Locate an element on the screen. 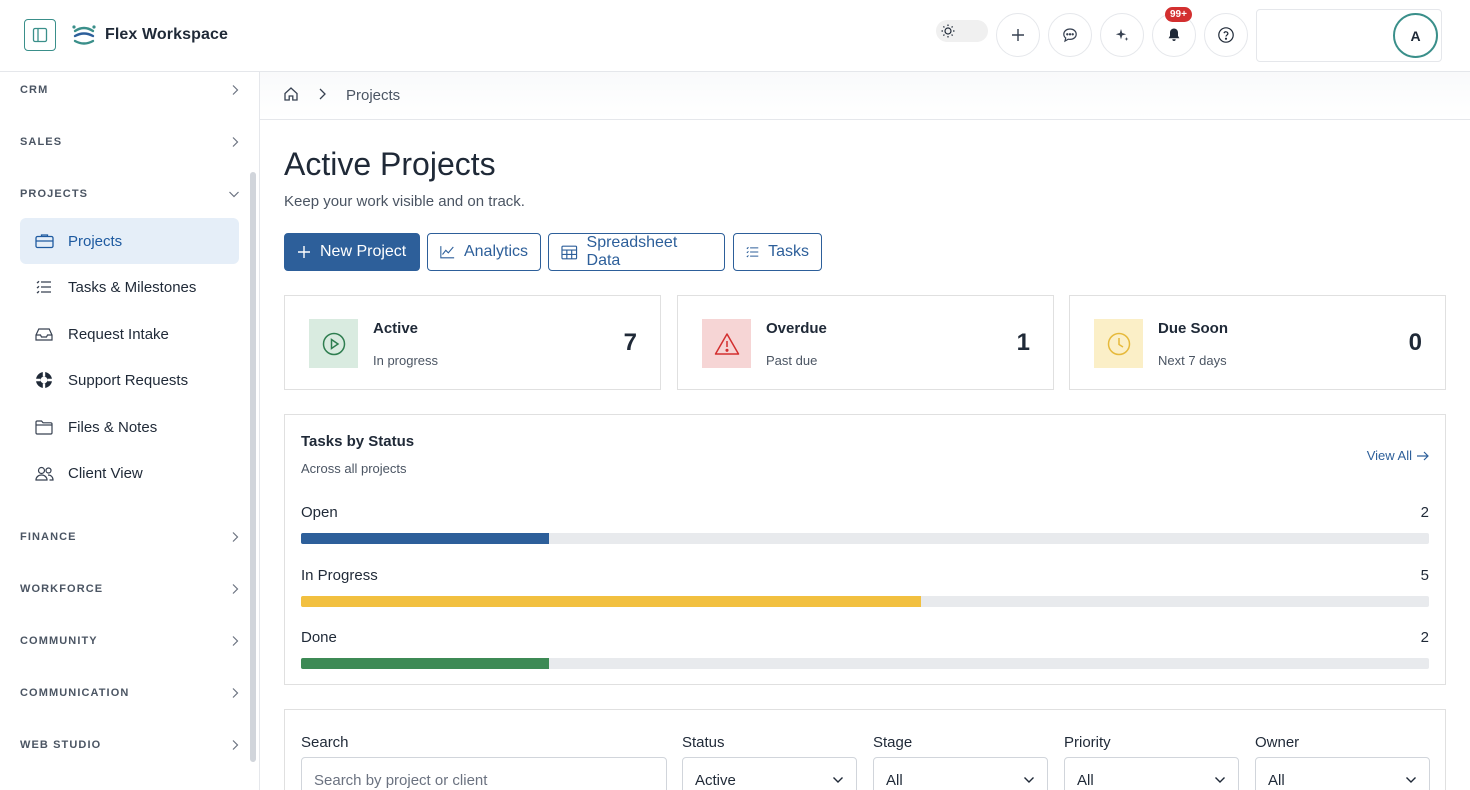 This screenshot has height=790, width=1470. tasks-label: Tasks is located at coordinates (788, 251).